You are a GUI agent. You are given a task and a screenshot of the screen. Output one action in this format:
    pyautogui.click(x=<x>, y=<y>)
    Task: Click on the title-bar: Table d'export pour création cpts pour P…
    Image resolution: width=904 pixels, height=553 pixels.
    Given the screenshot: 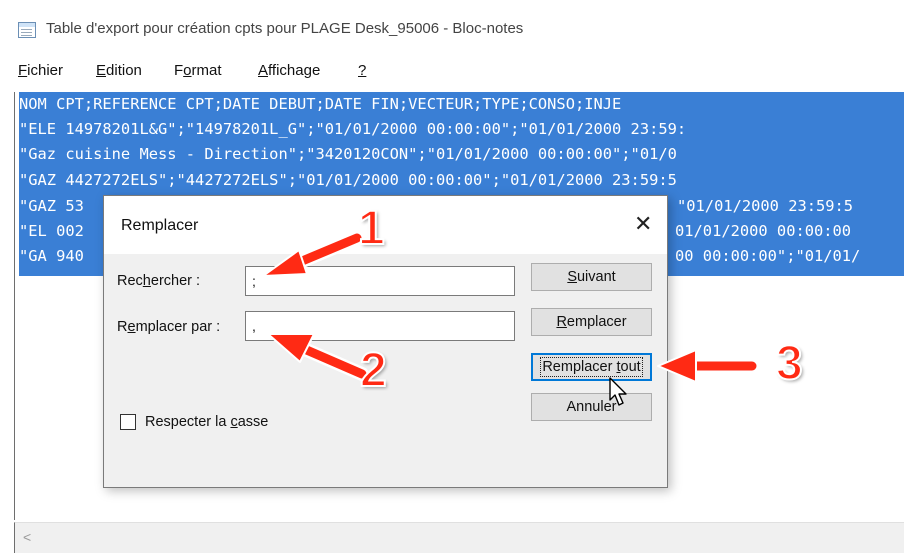 What is the action you would take?
    pyautogui.click(x=452, y=27)
    